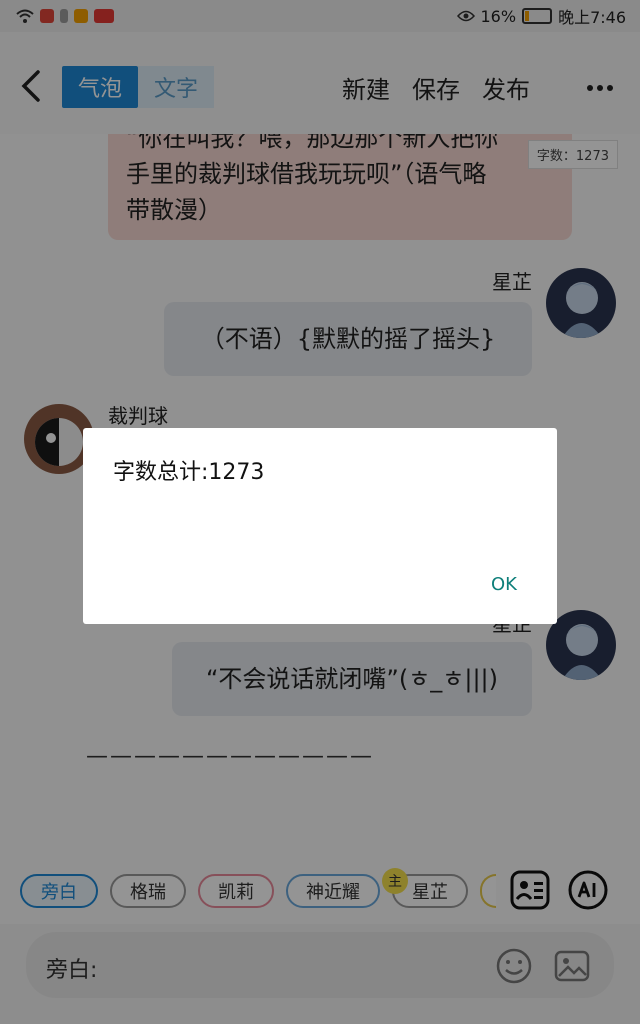 Image resolution: width=640 pixels, height=1024 pixels. I want to click on dialog-message: 字数总计:1273, so click(189, 472).